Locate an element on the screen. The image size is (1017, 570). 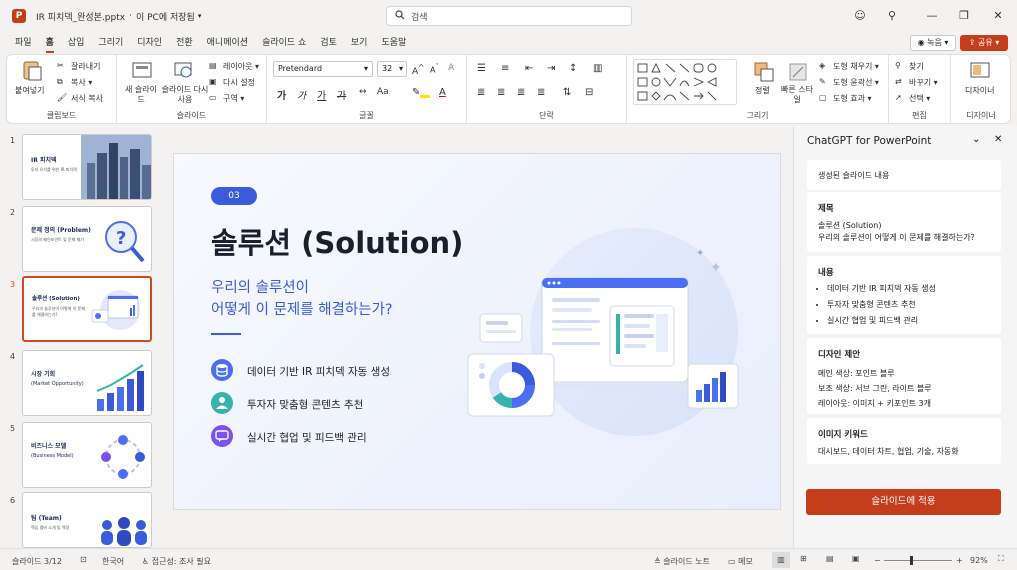
slide-thumbnail-4: 시장 기회 (Market Opportunity) is located at coordinates (87, 383).